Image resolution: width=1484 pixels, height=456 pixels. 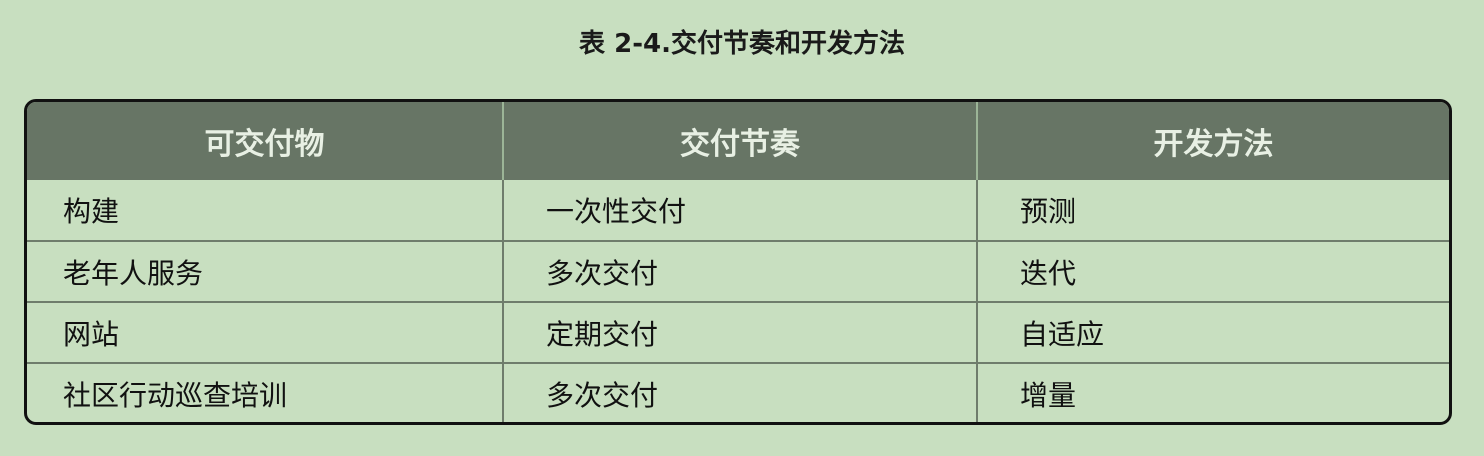 What do you see at coordinates (1213, 271) in the screenshot?
I see `approach-cell: 迭代` at bounding box center [1213, 271].